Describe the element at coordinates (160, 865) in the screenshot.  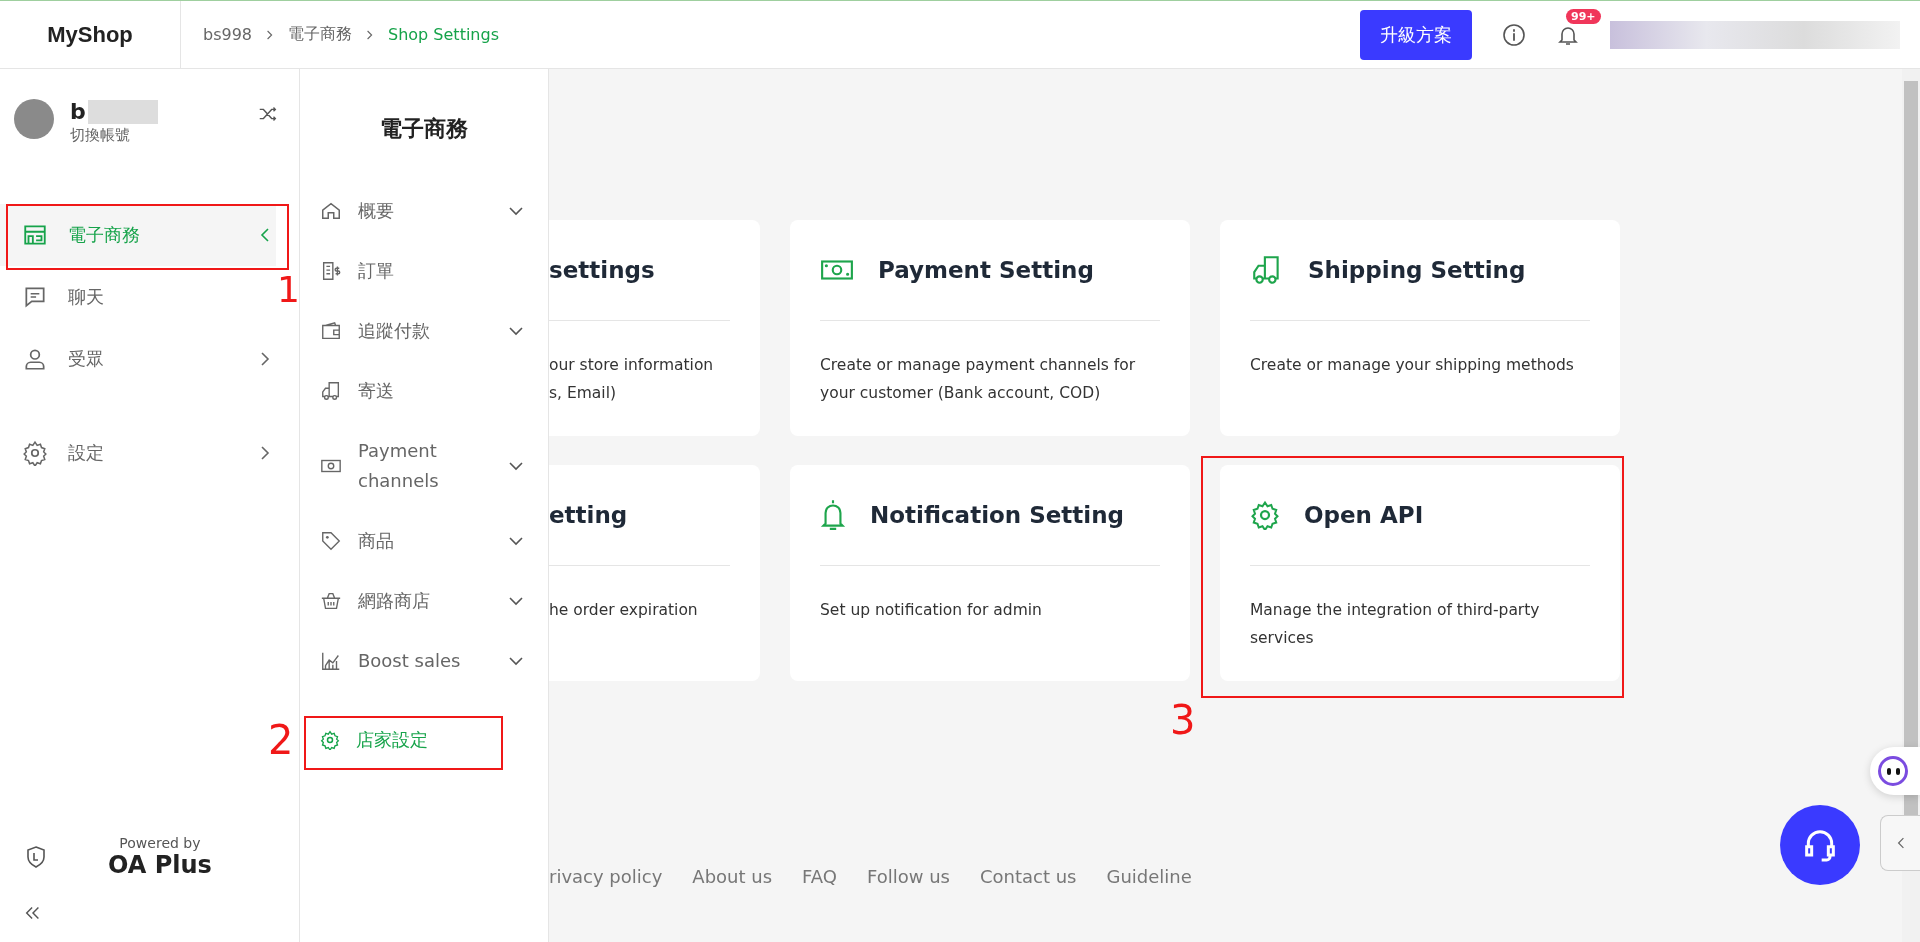
I see `brand-logo-text: OA Plus` at that location.